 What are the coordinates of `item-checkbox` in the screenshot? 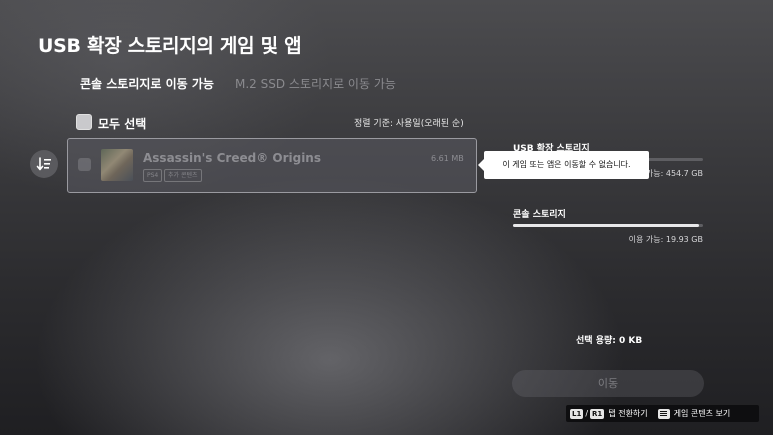 It's located at (84, 164).